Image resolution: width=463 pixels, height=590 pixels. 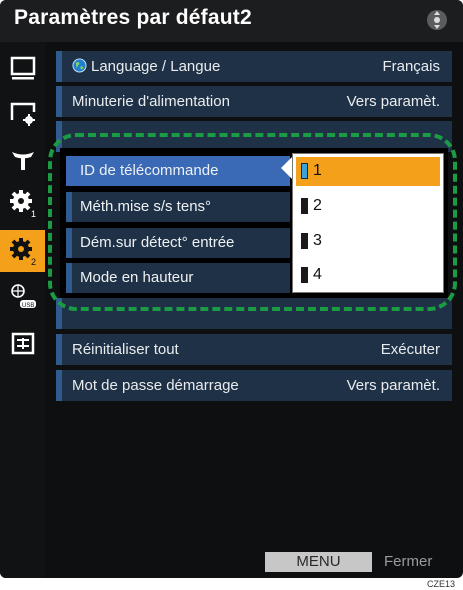 What do you see at coordinates (155, 385) in the screenshot?
I see `setting-startup-password-label: Mot de passe démarrage` at bounding box center [155, 385].